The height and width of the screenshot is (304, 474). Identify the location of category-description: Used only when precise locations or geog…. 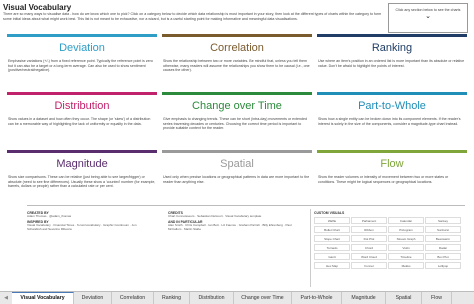
(236, 179).